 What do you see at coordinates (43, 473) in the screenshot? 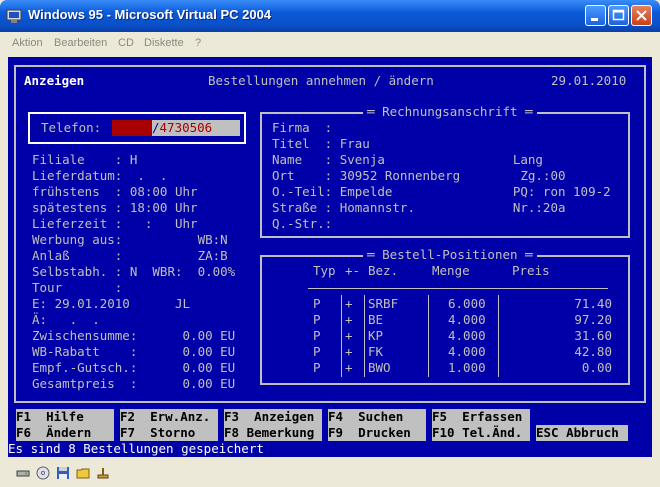
I see `cd-icon` at bounding box center [43, 473].